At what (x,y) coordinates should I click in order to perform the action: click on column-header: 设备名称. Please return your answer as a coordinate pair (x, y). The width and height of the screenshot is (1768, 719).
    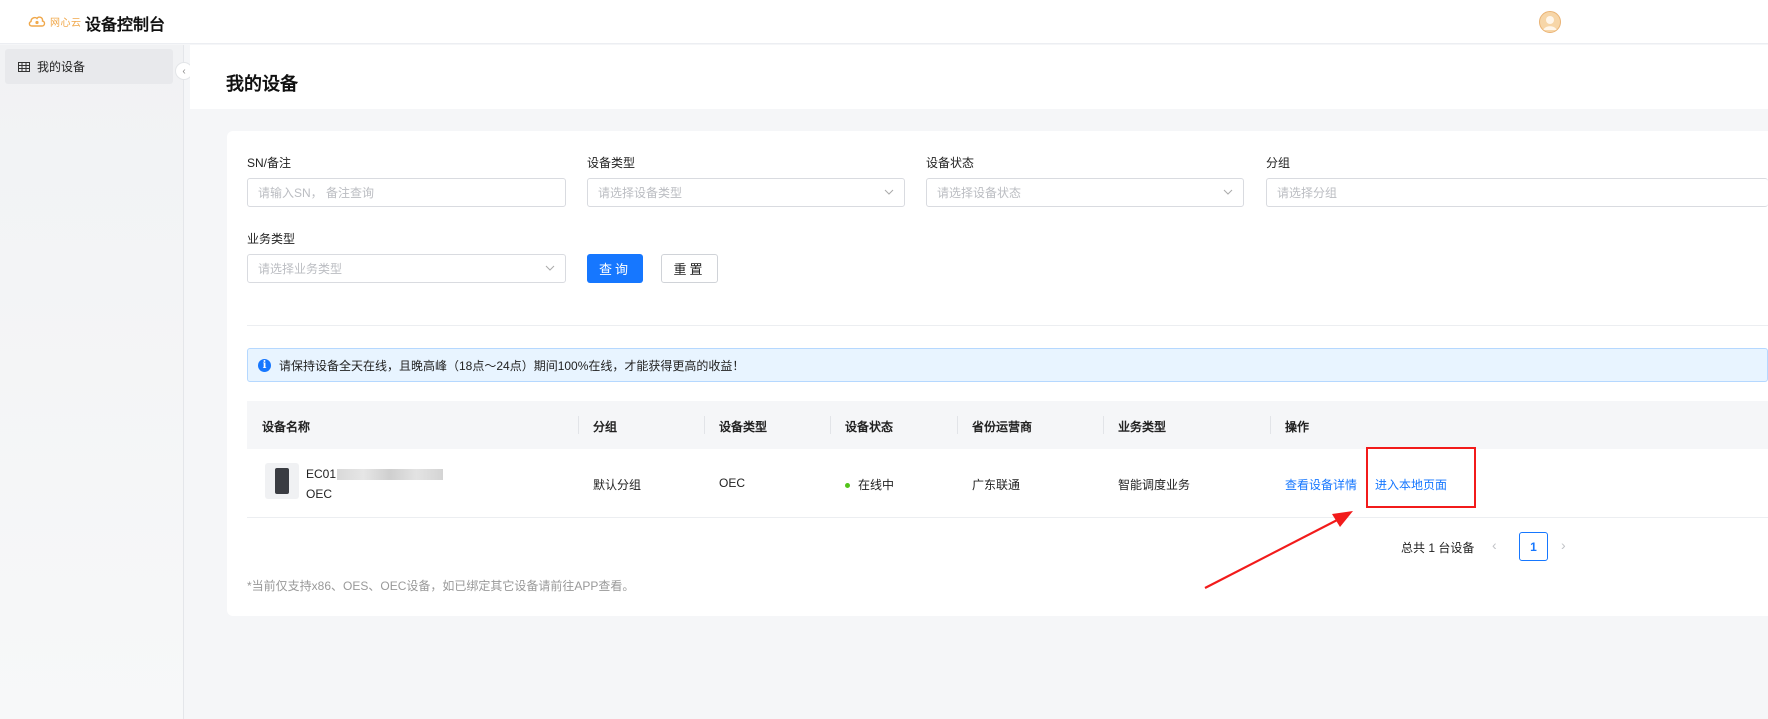
    Looking at the image, I should click on (286, 427).